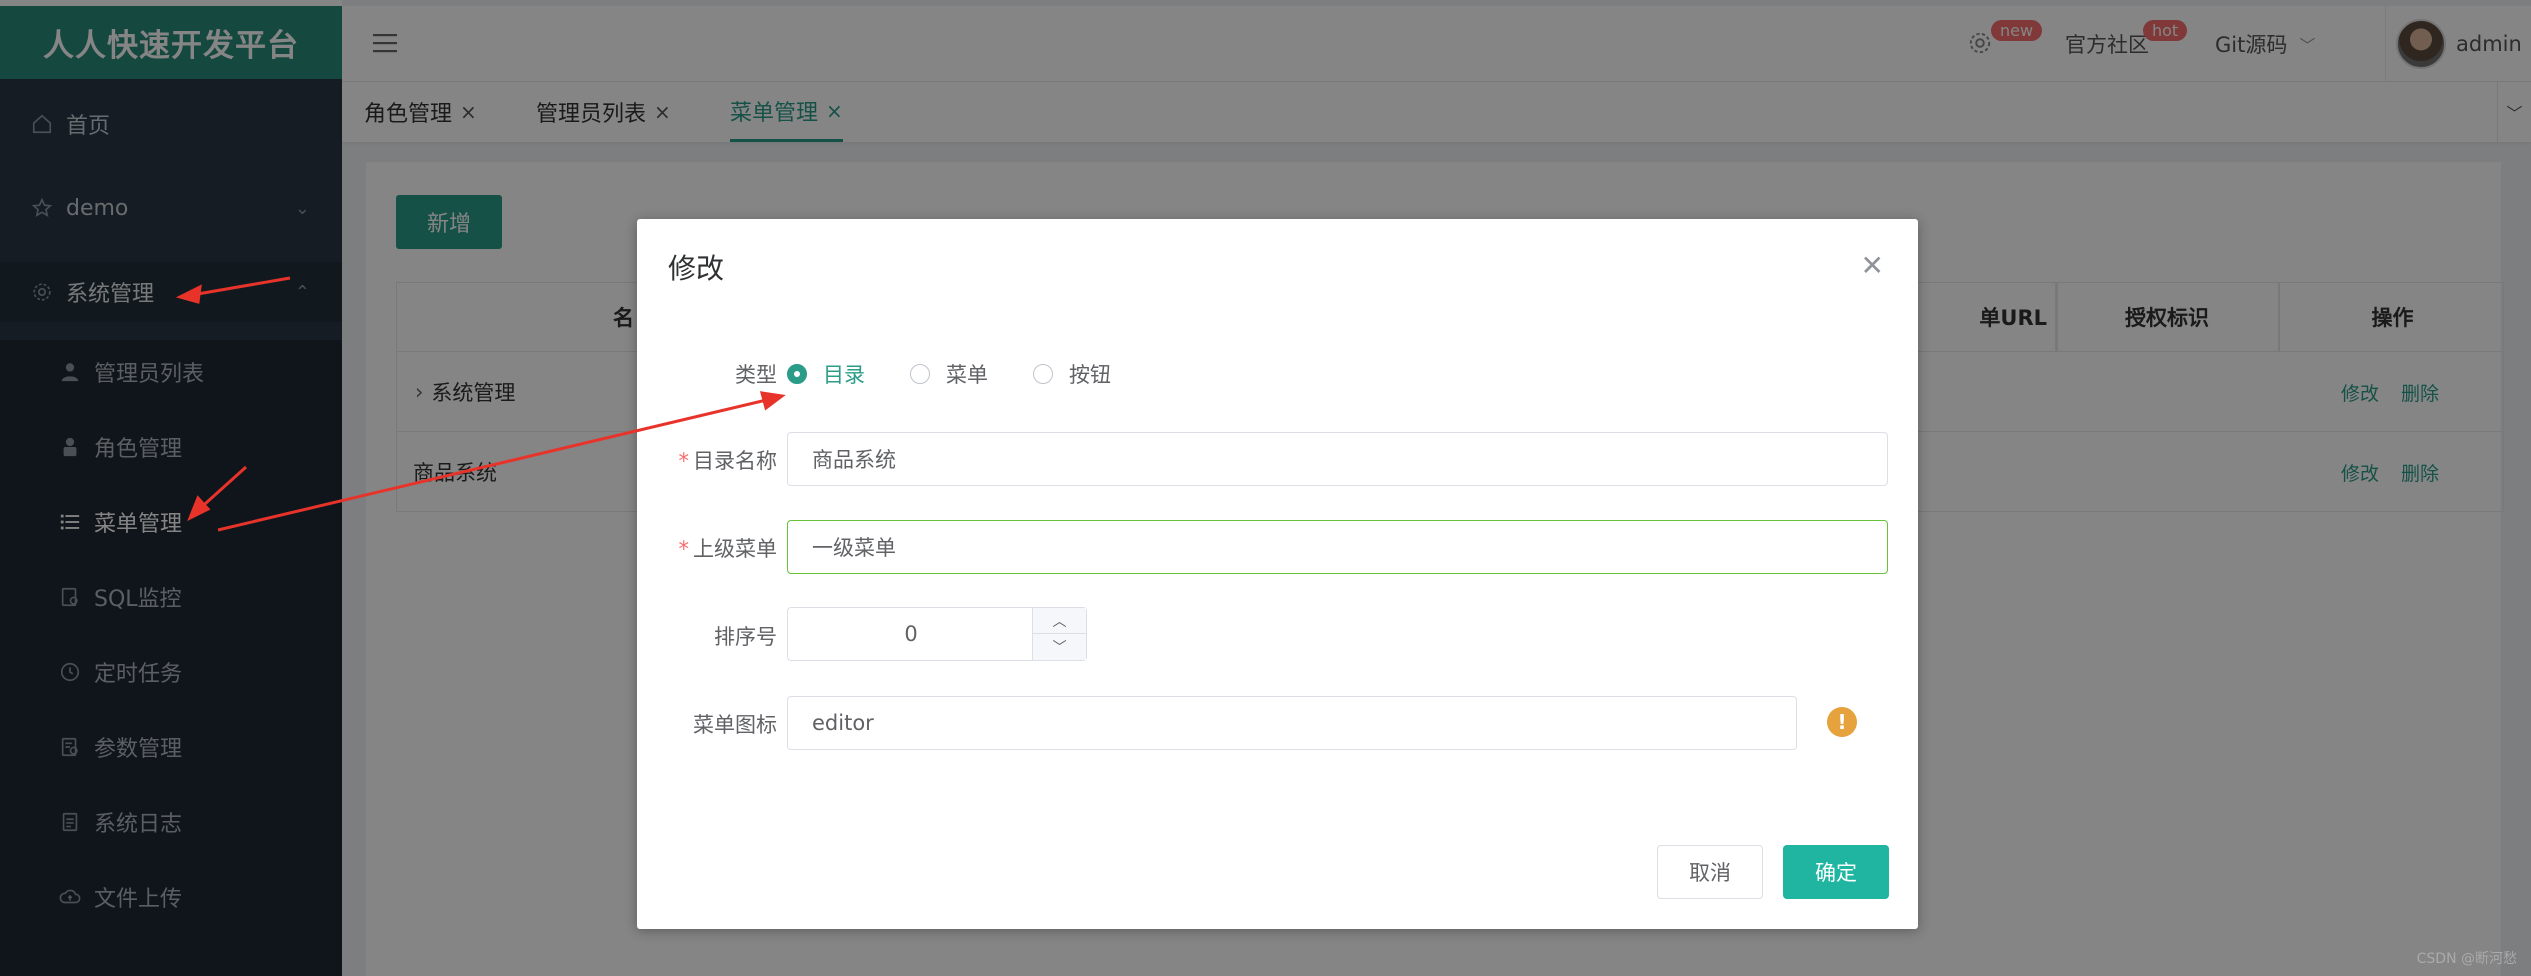 This screenshot has width=2531, height=976. What do you see at coordinates (735, 461) in the screenshot?
I see `name-label-text: 目录名称` at bounding box center [735, 461].